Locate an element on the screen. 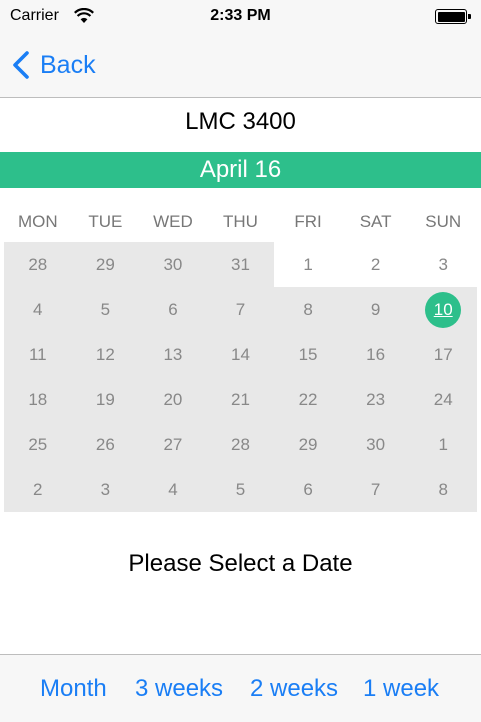  day-number: 18 is located at coordinates (38, 399).